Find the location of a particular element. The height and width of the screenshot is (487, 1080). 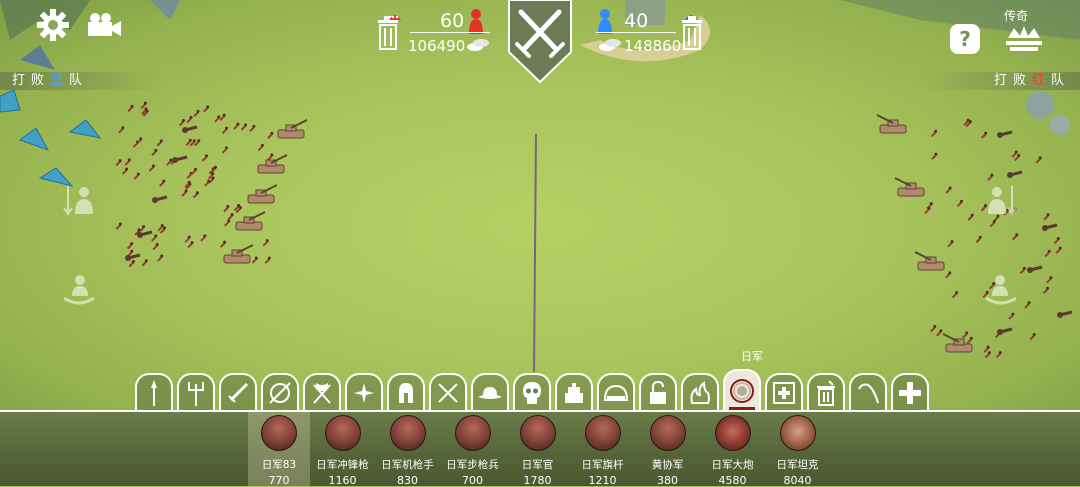

trident-icon is located at coordinates (196, 394).